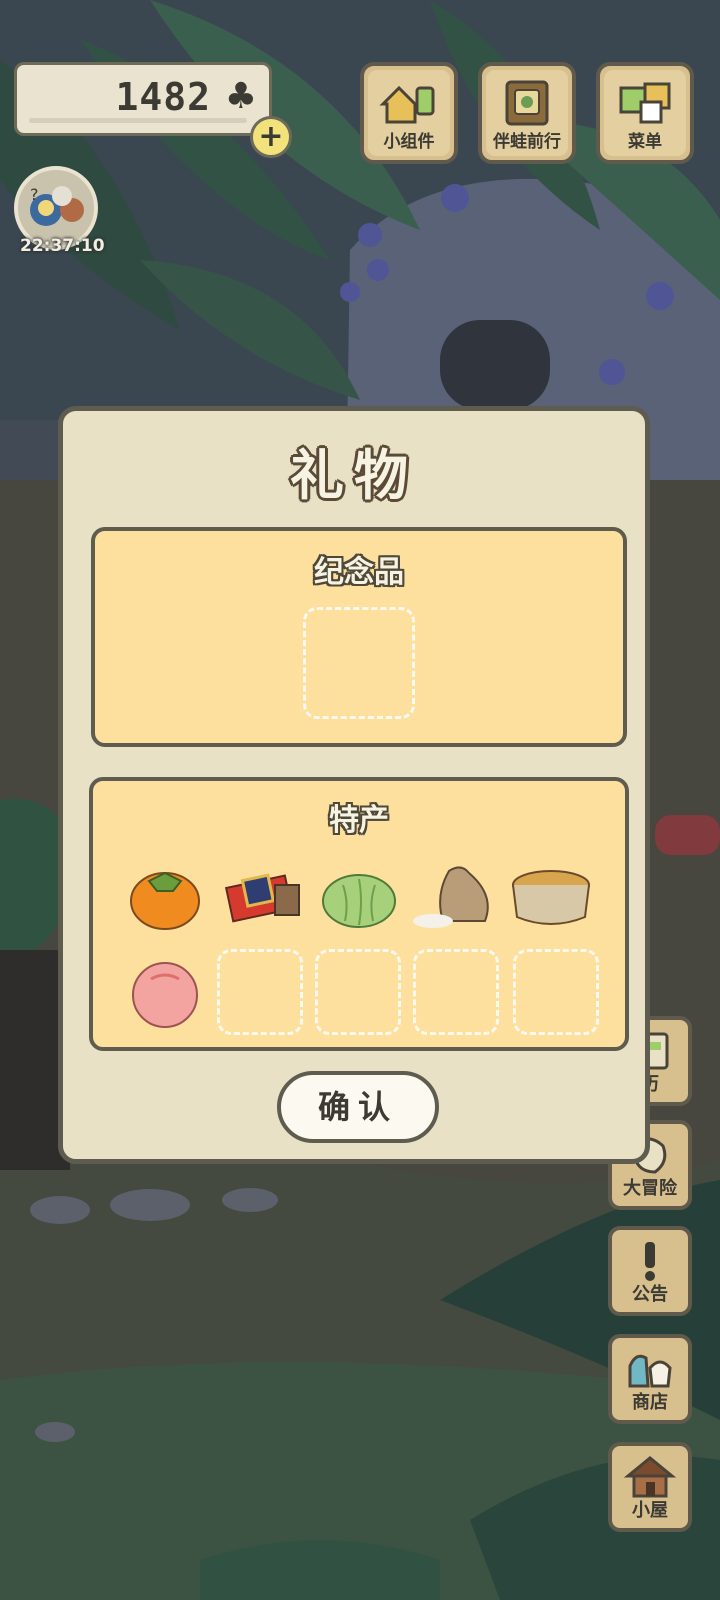  What do you see at coordinates (409, 142) in the screenshot?
I see `widget-button-label: 小组件` at bounding box center [409, 142].